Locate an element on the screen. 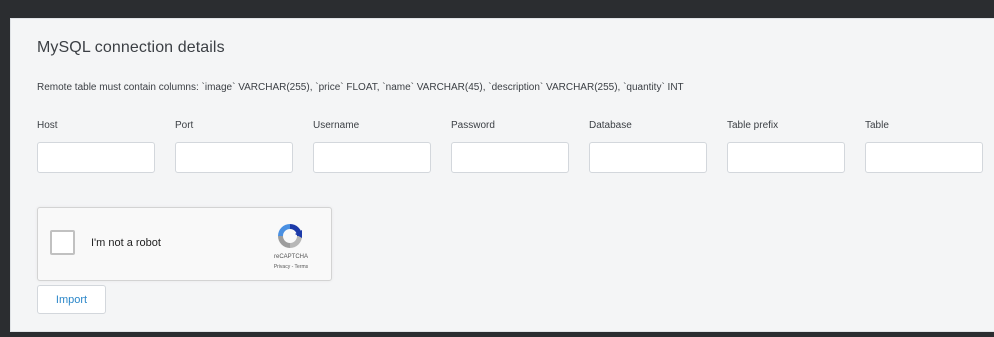 This screenshot has height=337, width=994. recaptcha-checkbox is located at coordinates (62, 242).